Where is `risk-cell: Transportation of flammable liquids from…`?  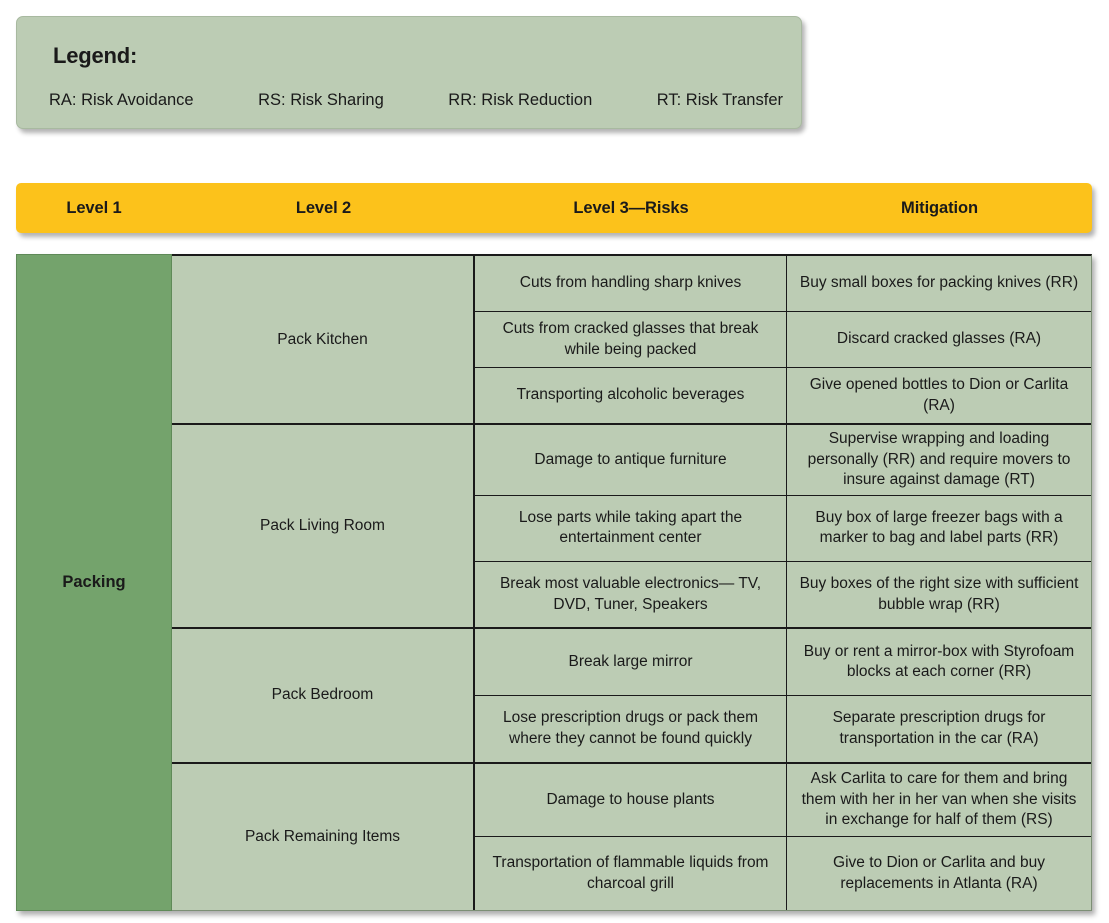
risk-cell: Transportation of flammable liquids from… is located at coordinates (631, 874).